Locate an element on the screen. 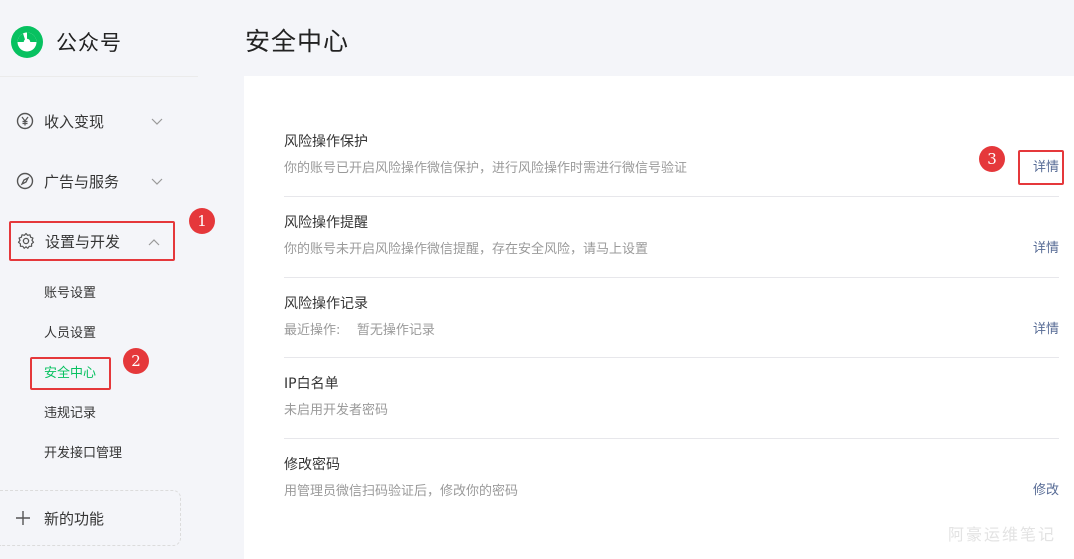 This screenshot has height=559, width=1074. new-feature-label: 新的功能 is located at coordinates (74, 518).